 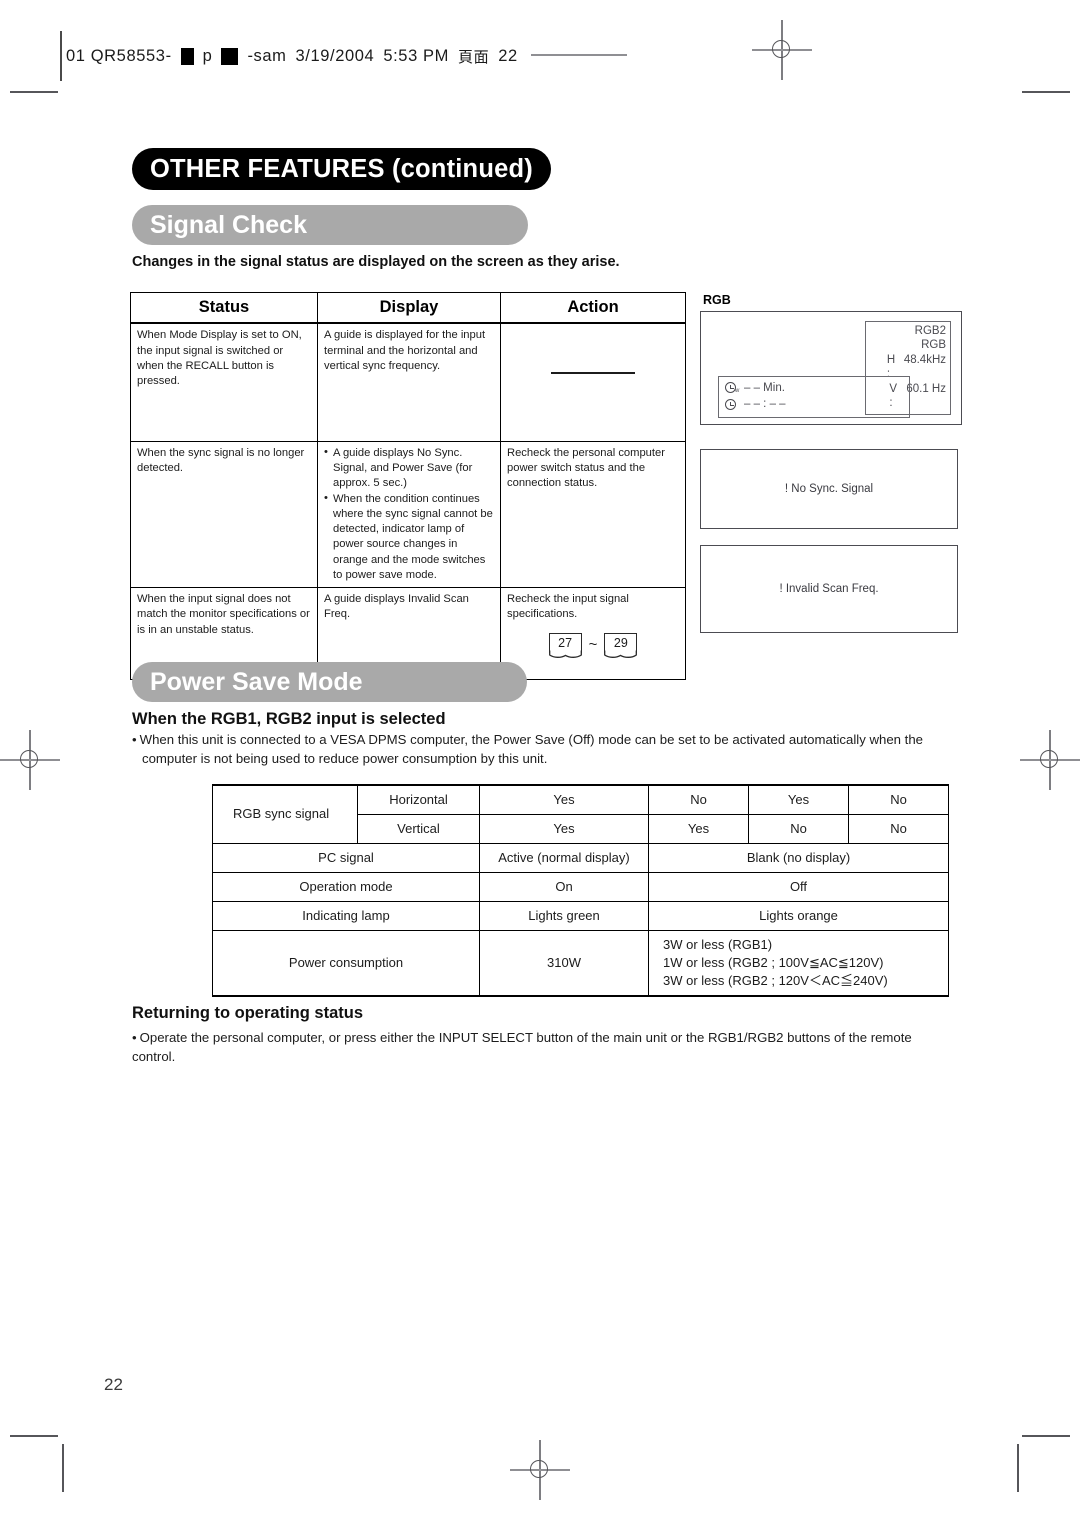 I want to click on not-applicable-dash, so click(x=593, y=373).